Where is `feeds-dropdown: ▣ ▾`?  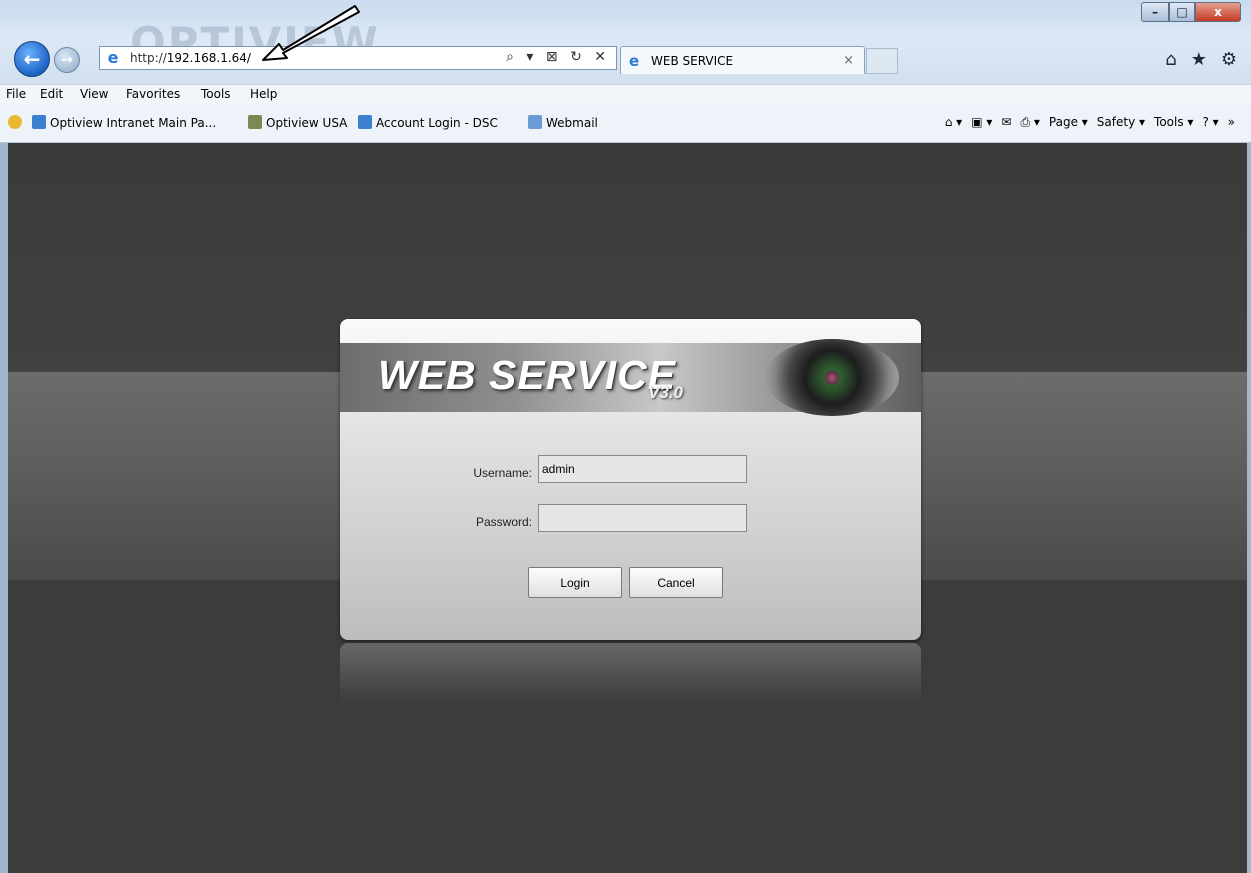 feeds-dropdown: ▣ ▾ is located at coordinates (981, 122).